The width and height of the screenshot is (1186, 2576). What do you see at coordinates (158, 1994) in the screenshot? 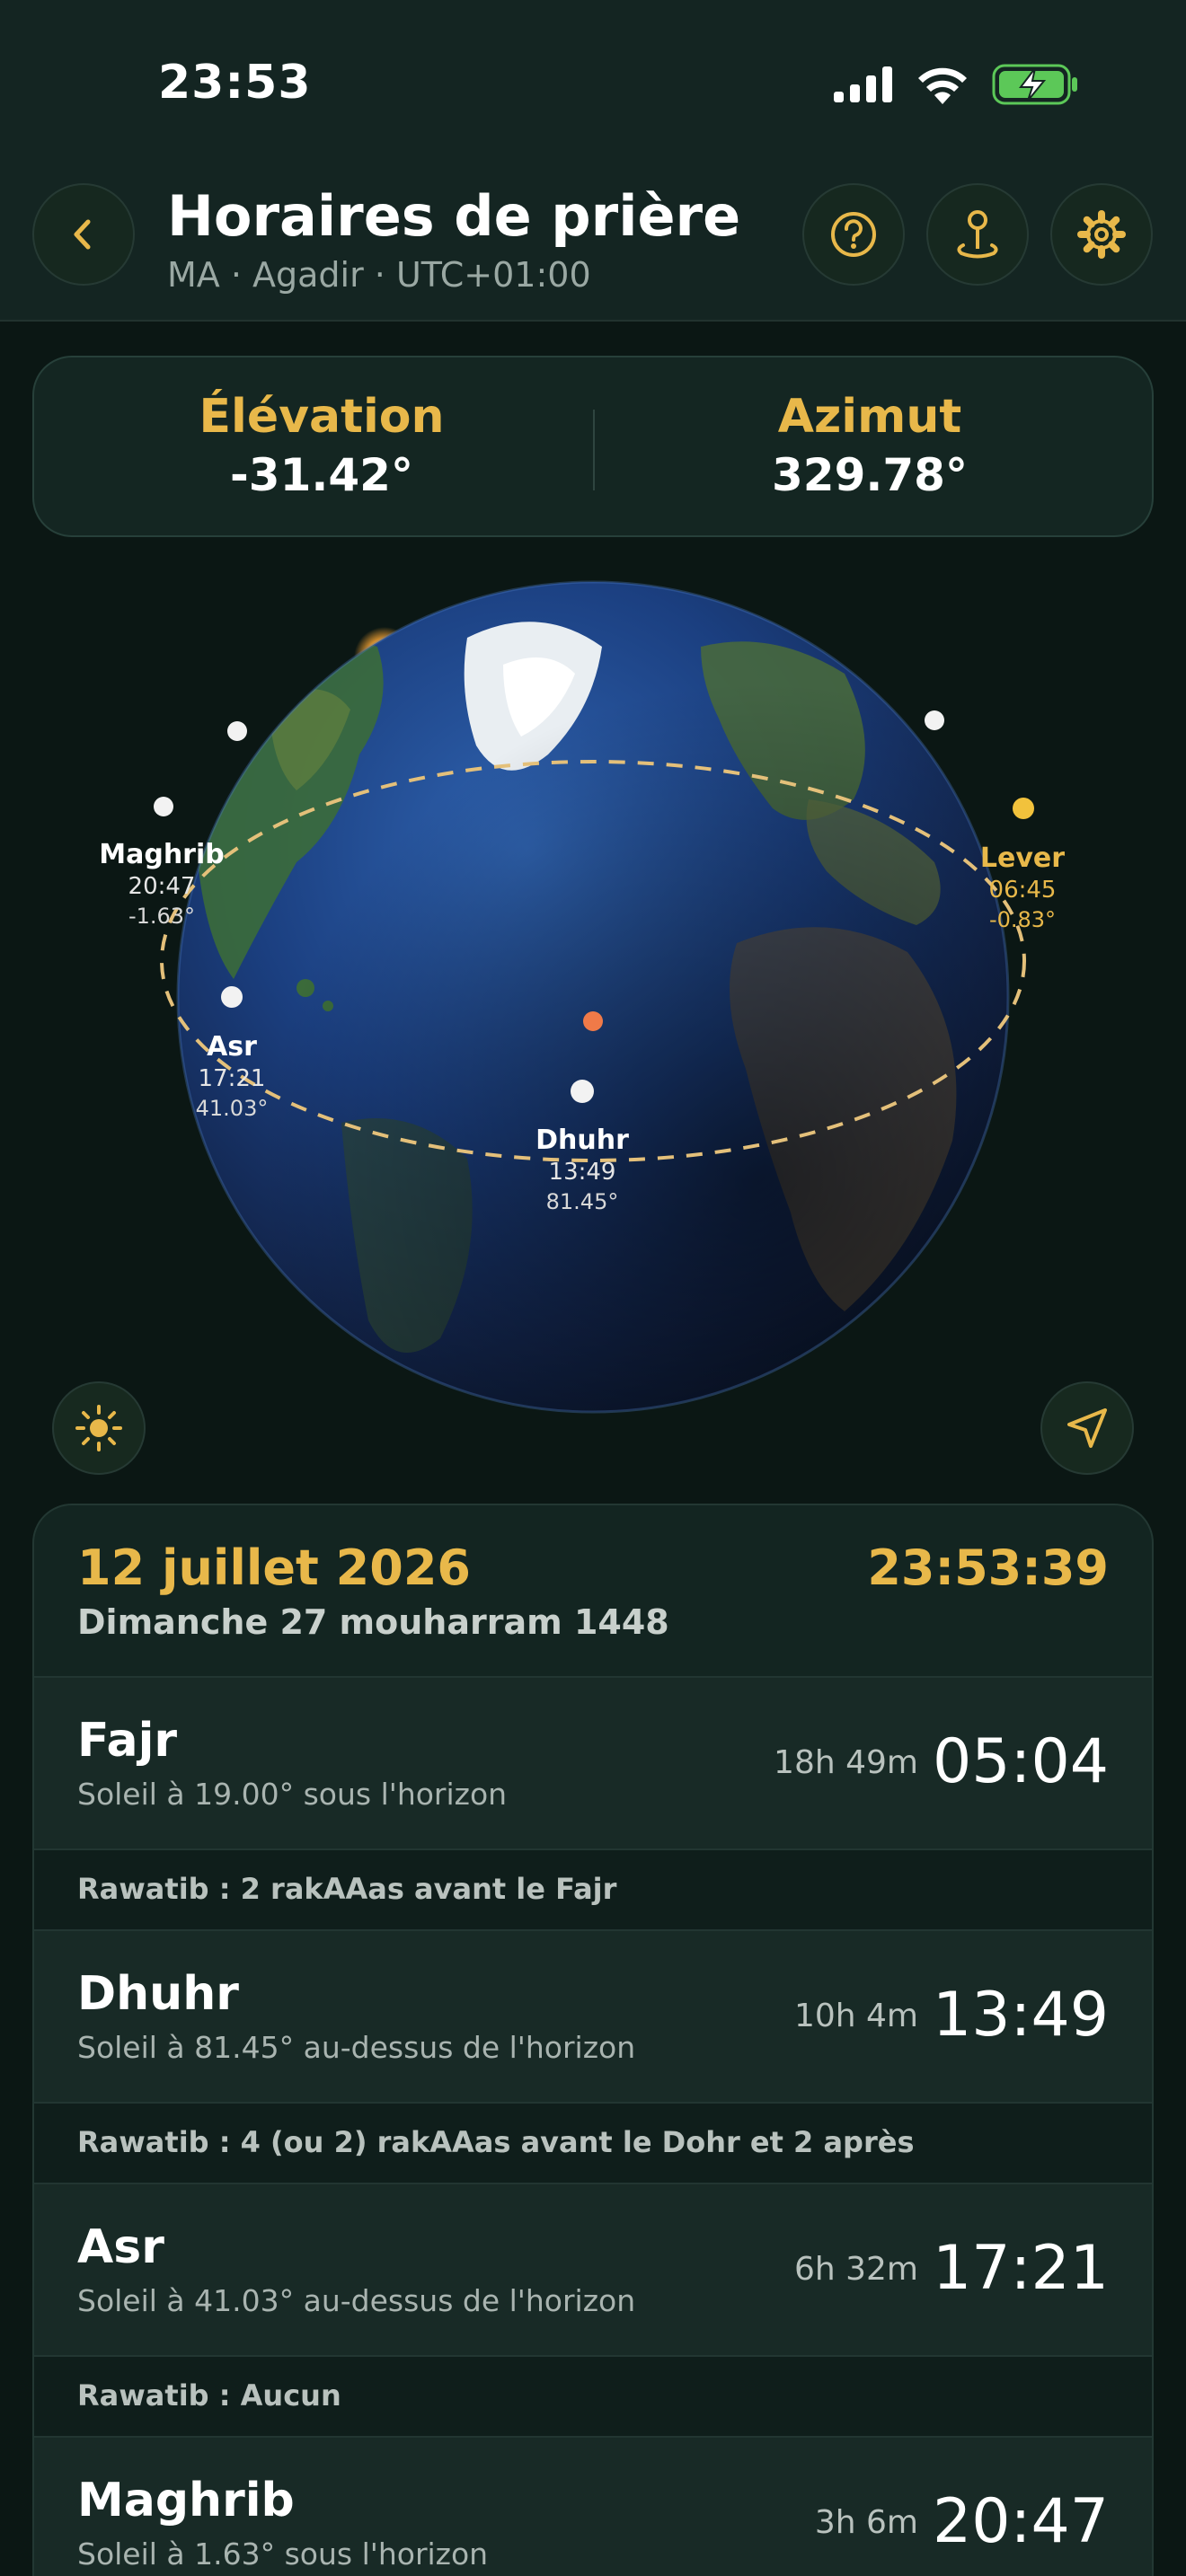
I see `prayer-name: Dhuhr` at bounding box center [158, 1994].